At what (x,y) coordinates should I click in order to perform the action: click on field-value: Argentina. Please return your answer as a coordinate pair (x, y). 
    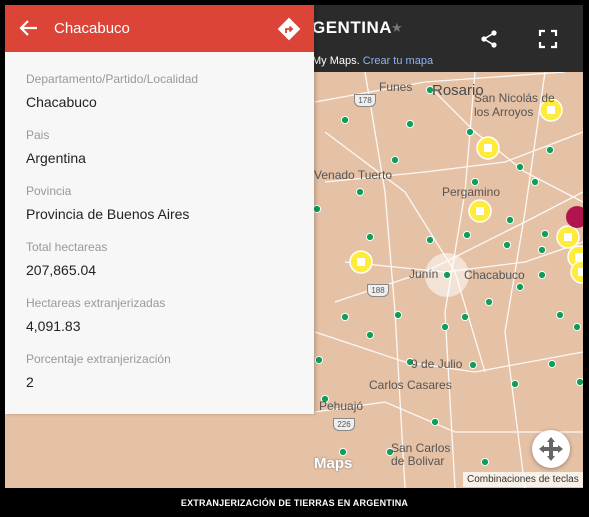
    Looking at the image, I should click on (56, 158).